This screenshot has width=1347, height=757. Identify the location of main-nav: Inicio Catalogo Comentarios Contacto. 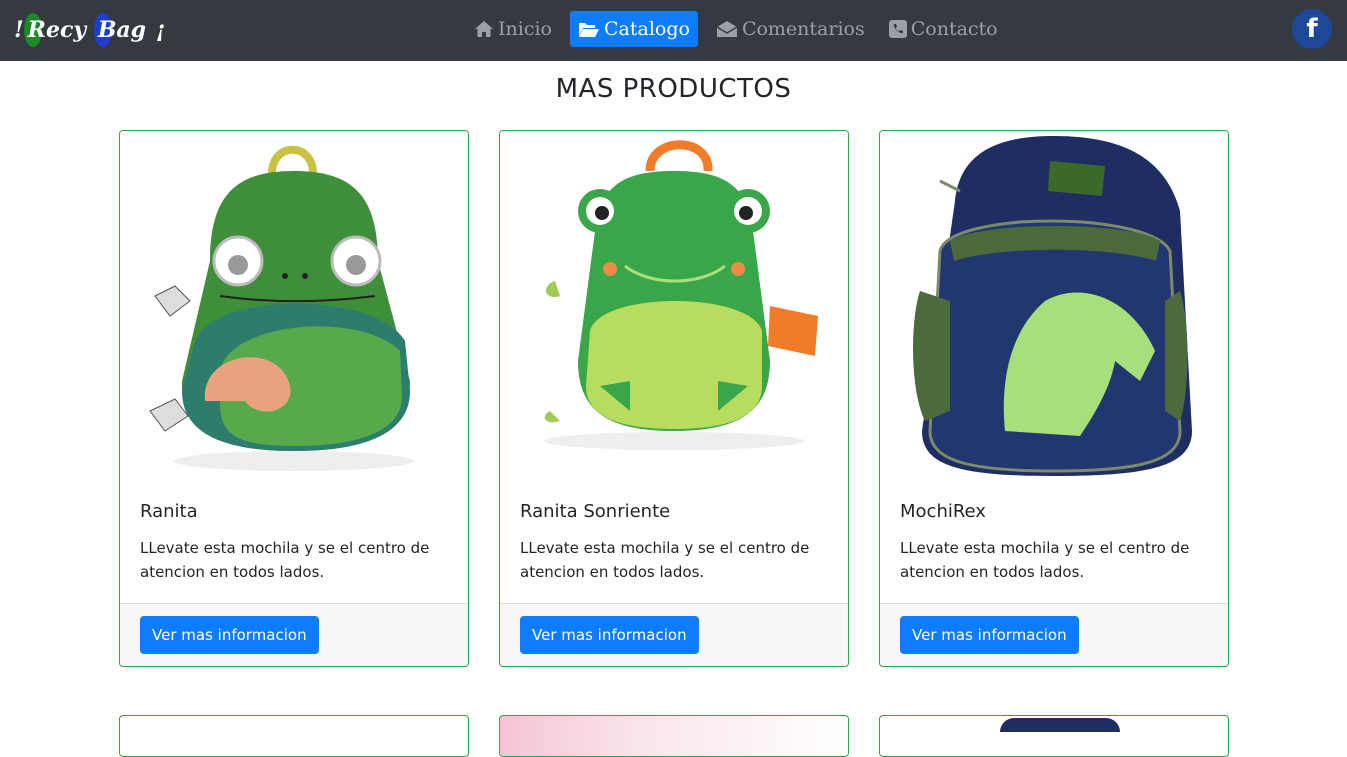
(742, 29).